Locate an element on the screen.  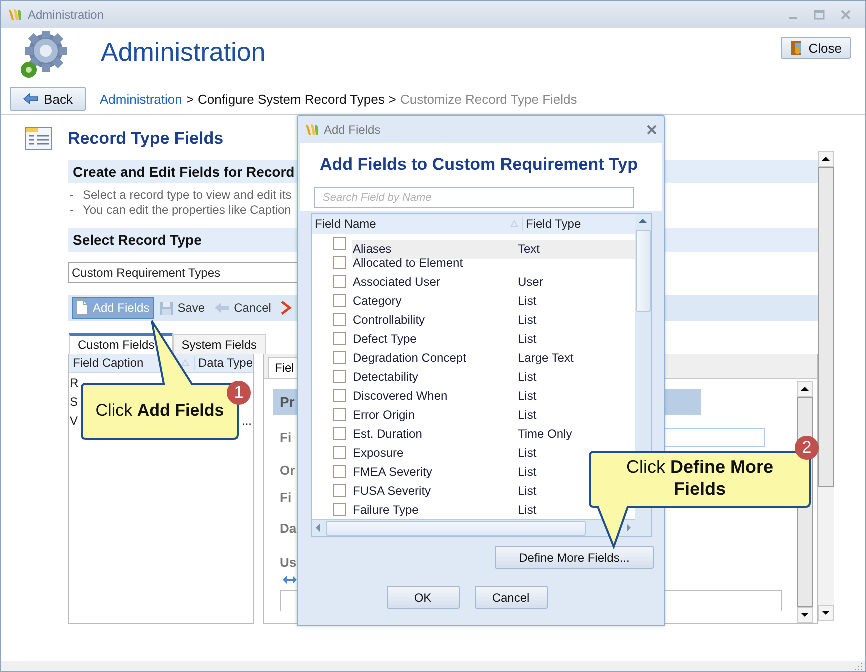
column-header: Field Name is located at coordinates (412, 224).